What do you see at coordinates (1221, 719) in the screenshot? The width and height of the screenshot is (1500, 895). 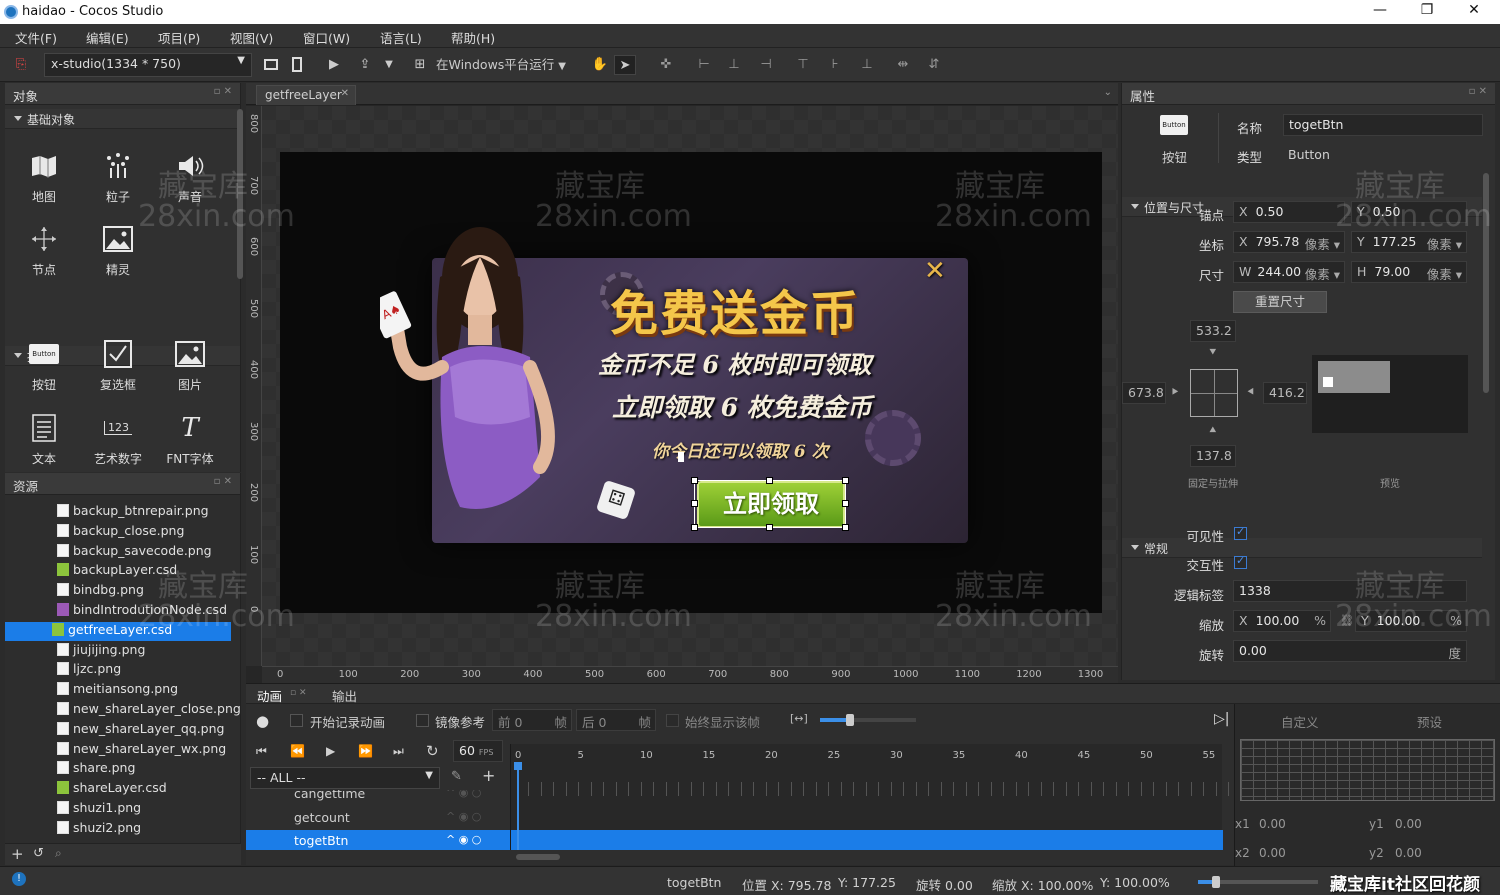 I see `collapse-right-icon: ▷|` at bounding box center [1221, 719].